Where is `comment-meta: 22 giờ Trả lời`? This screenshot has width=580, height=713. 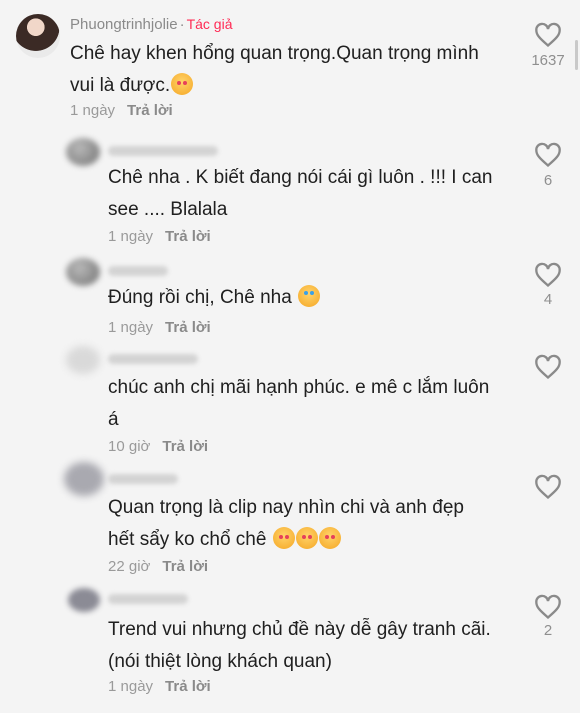
comment-meta: 22 giờ Trả lời is located at coordinates (158, 566).